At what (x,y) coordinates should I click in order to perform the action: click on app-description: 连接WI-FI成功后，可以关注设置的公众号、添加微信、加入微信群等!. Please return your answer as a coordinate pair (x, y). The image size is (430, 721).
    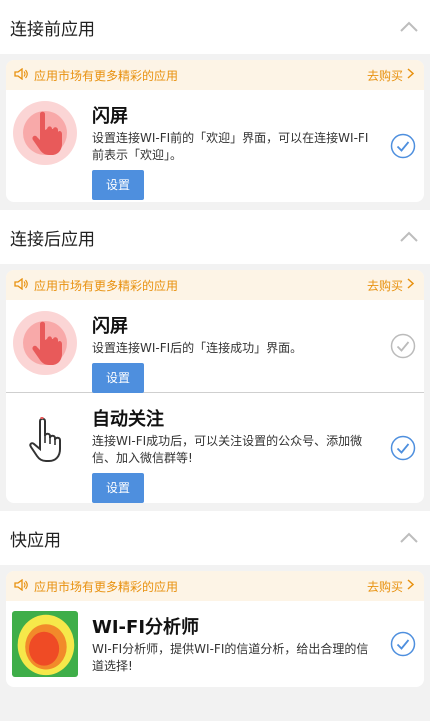
    Looking at the image, I should click on (227, 449).